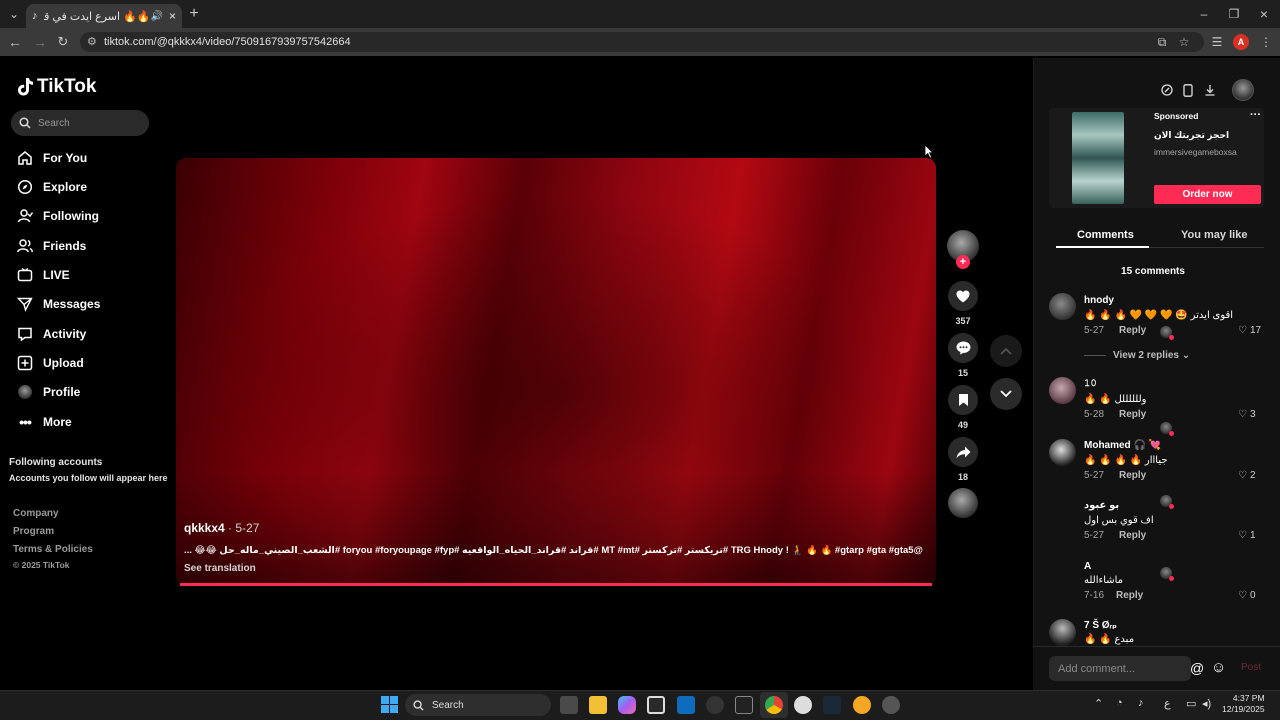  I want to click on nav-upload: Upload, so click(50, 363).